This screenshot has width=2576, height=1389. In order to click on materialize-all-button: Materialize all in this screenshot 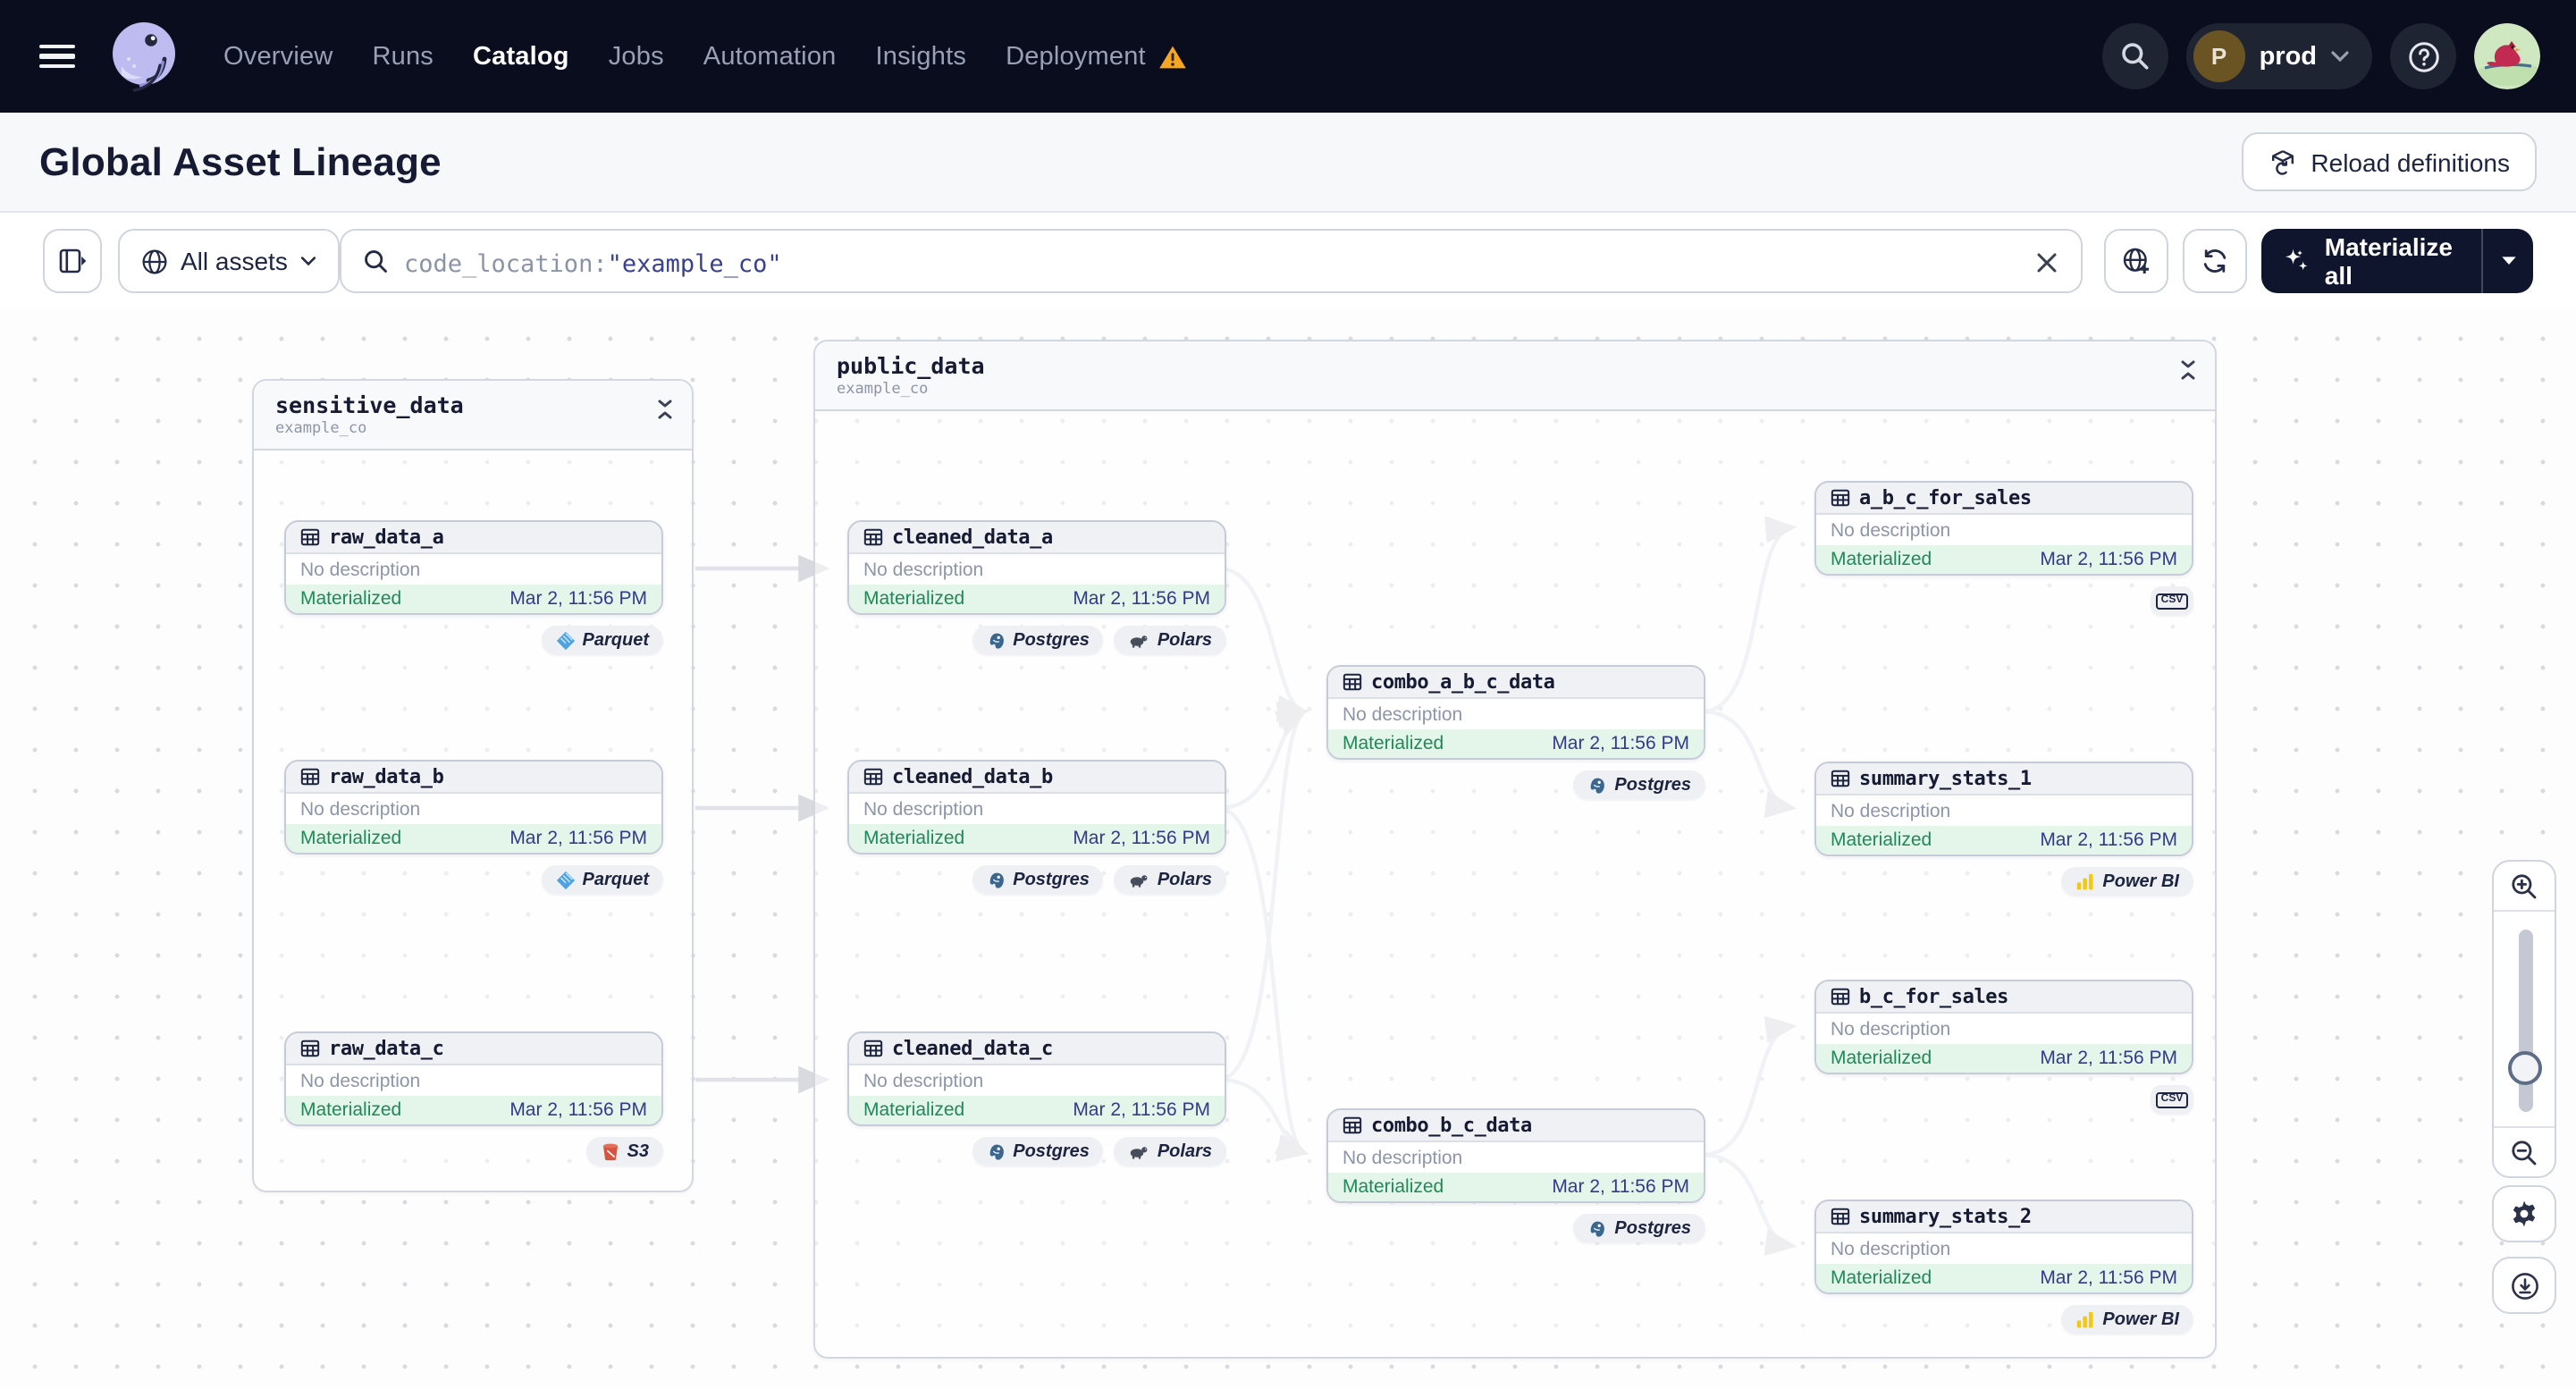, I will do `click(2371, 261)`.